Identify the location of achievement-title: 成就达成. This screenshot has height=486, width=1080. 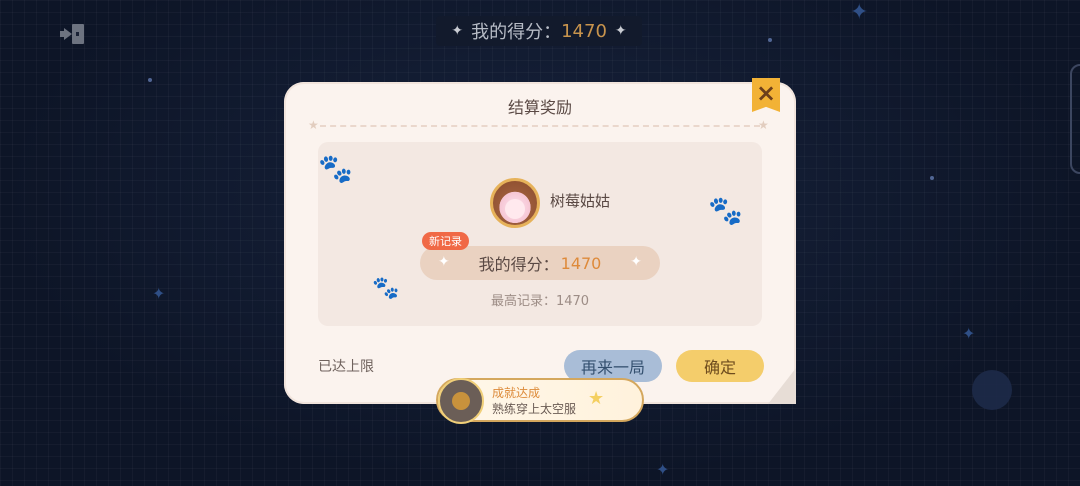
(516, 393).